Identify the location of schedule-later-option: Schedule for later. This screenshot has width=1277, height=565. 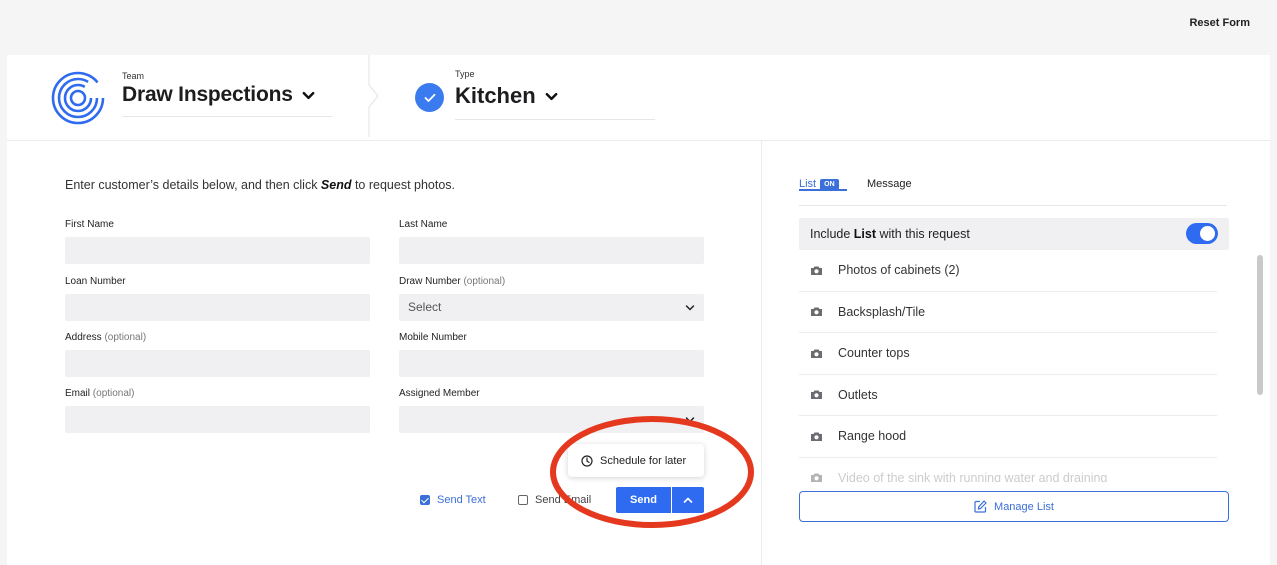
(636, 460).